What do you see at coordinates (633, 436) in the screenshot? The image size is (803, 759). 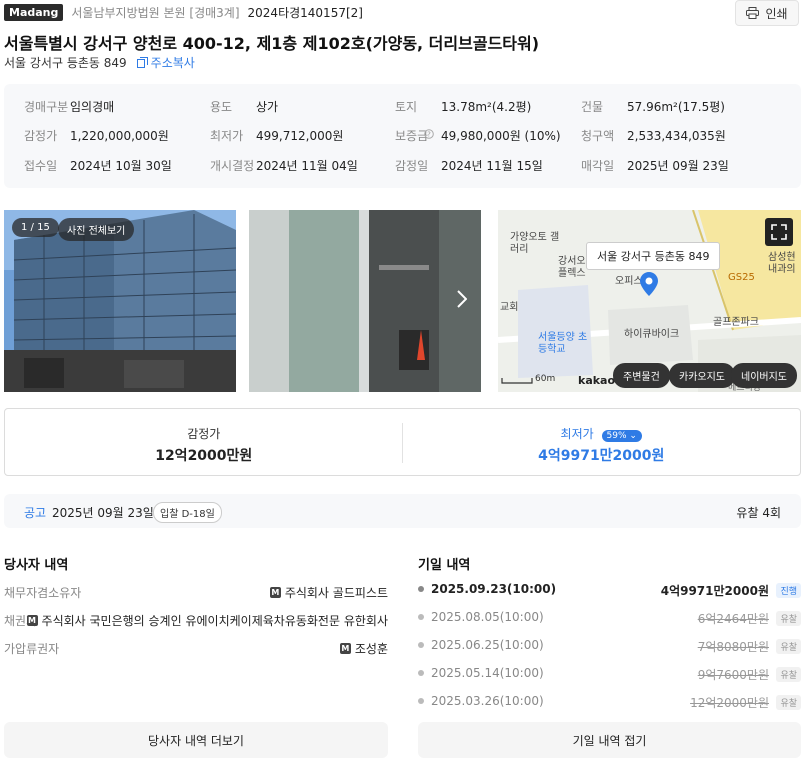 I see `chevron-down-icon: ⌄` at bounding box center [633, 436].